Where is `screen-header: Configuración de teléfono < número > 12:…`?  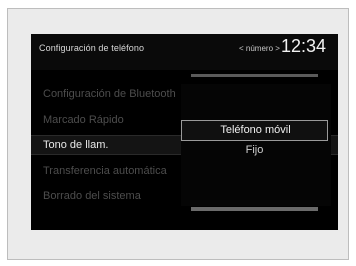
screen-header: Configuración de teléfono < número > 12:… is located at coordinates (184, 52).